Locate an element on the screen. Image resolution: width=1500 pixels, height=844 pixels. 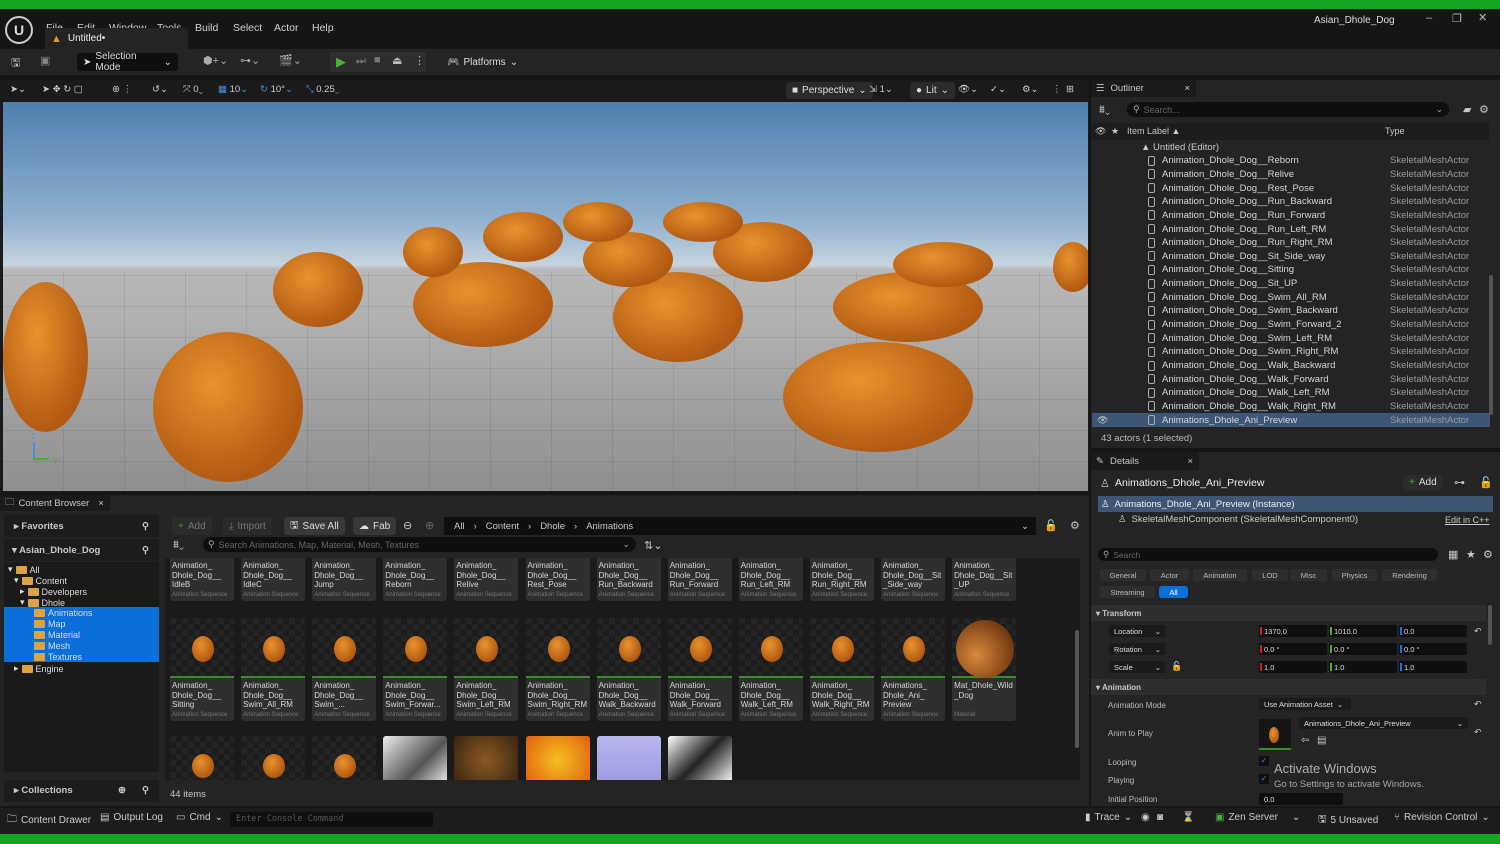
use-selected-icon: ⇦ is located at coordinates (1305, 740).